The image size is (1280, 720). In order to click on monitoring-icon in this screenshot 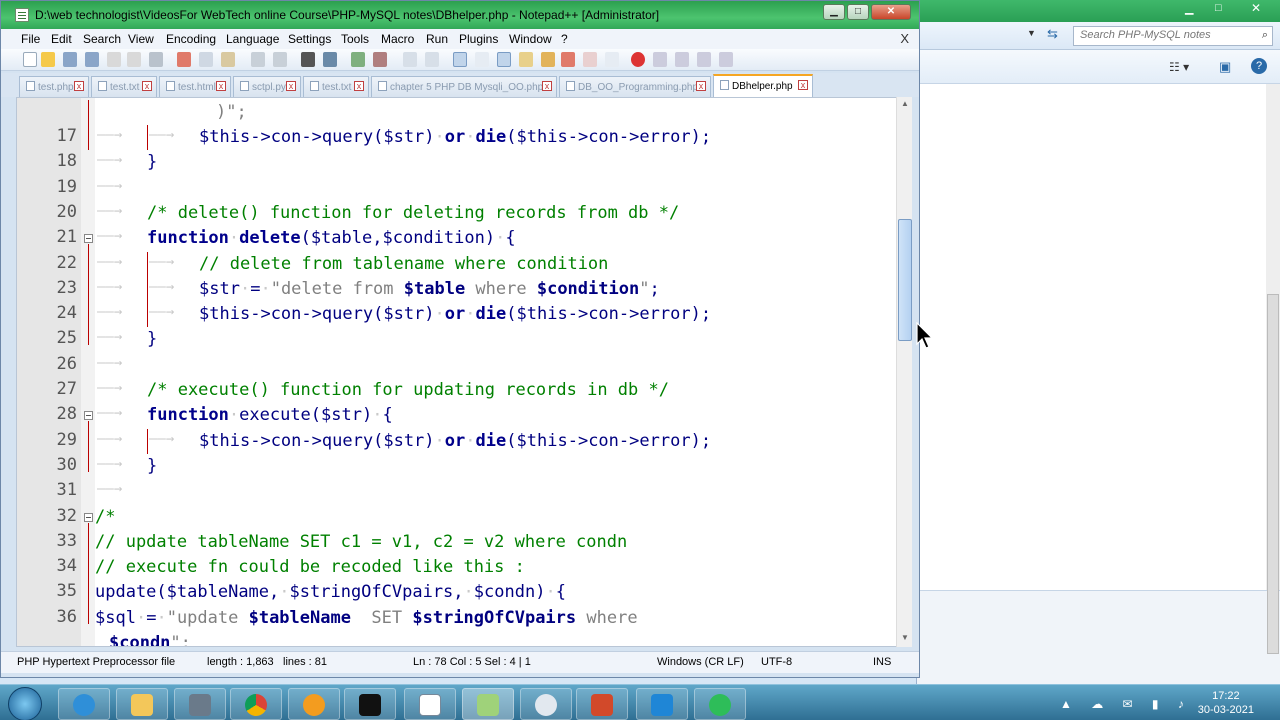, I will do `click(612, 59)`.